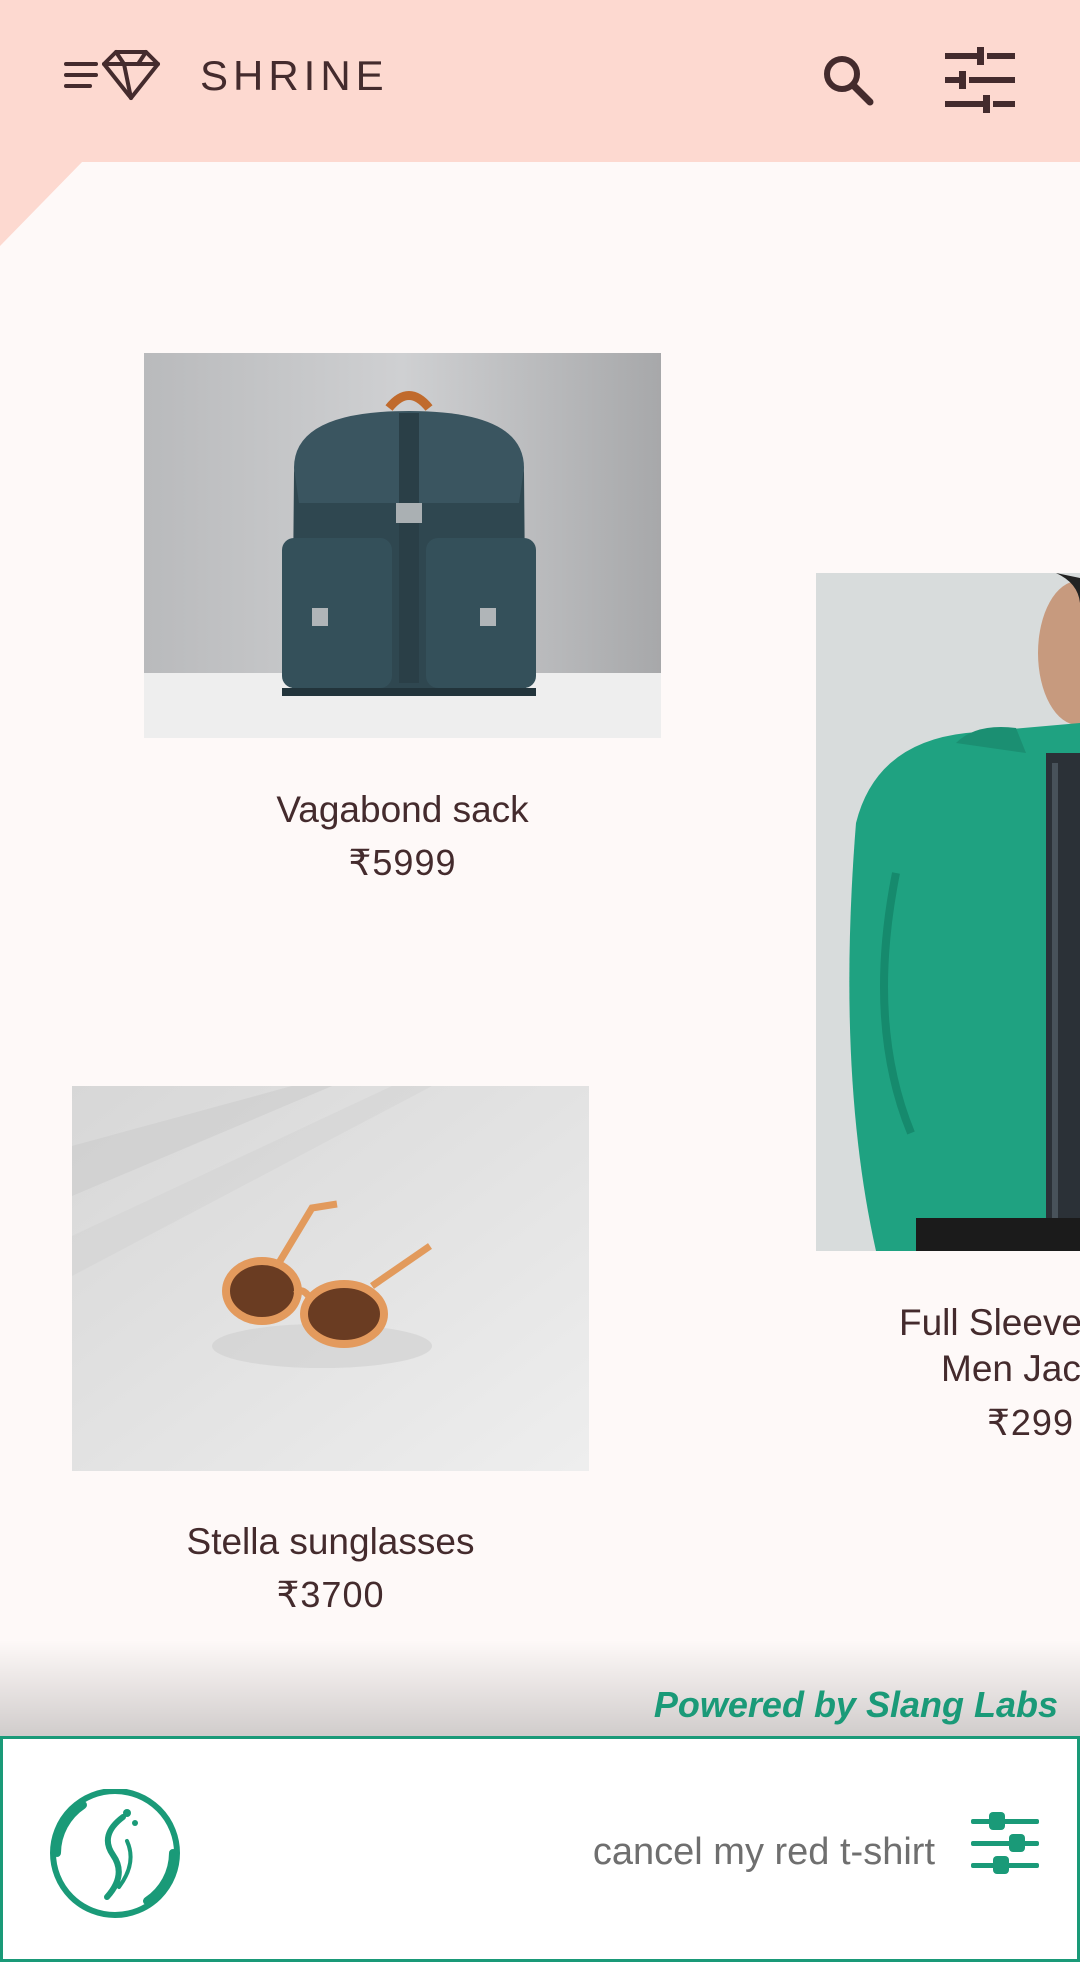 Image resolution: width=1080 pixels, height=1962 pixels. I want to click on powered-by-label: Powered by Slang Labs, so click(855, 1704).